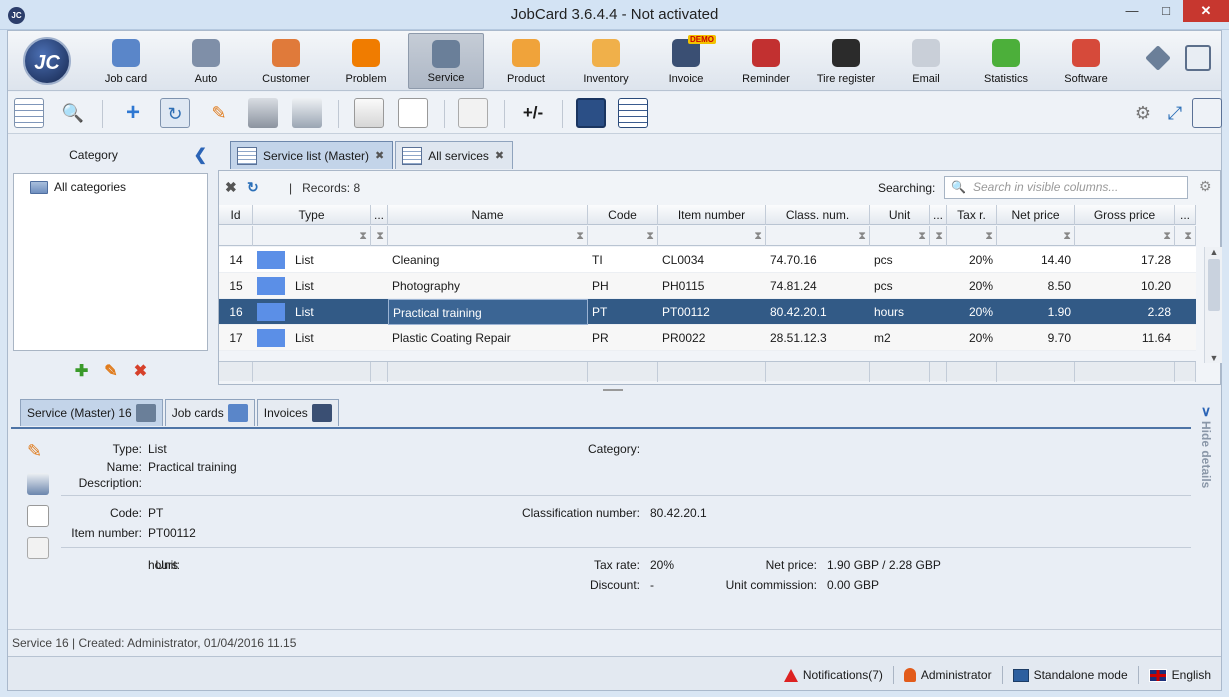  I want to click on column-header: Net price, so click(1036, 215).